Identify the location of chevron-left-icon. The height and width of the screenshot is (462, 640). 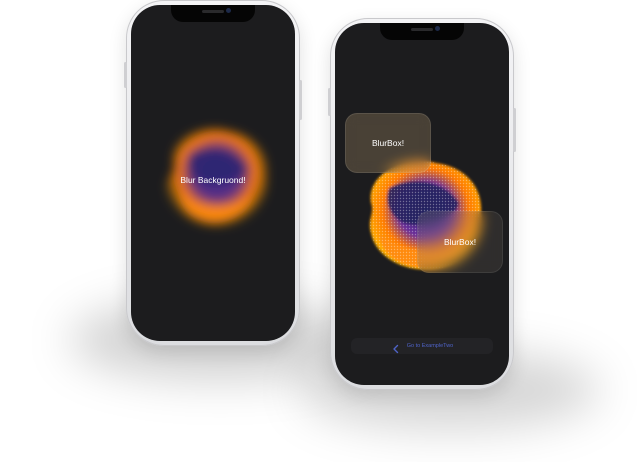
(396, 347).